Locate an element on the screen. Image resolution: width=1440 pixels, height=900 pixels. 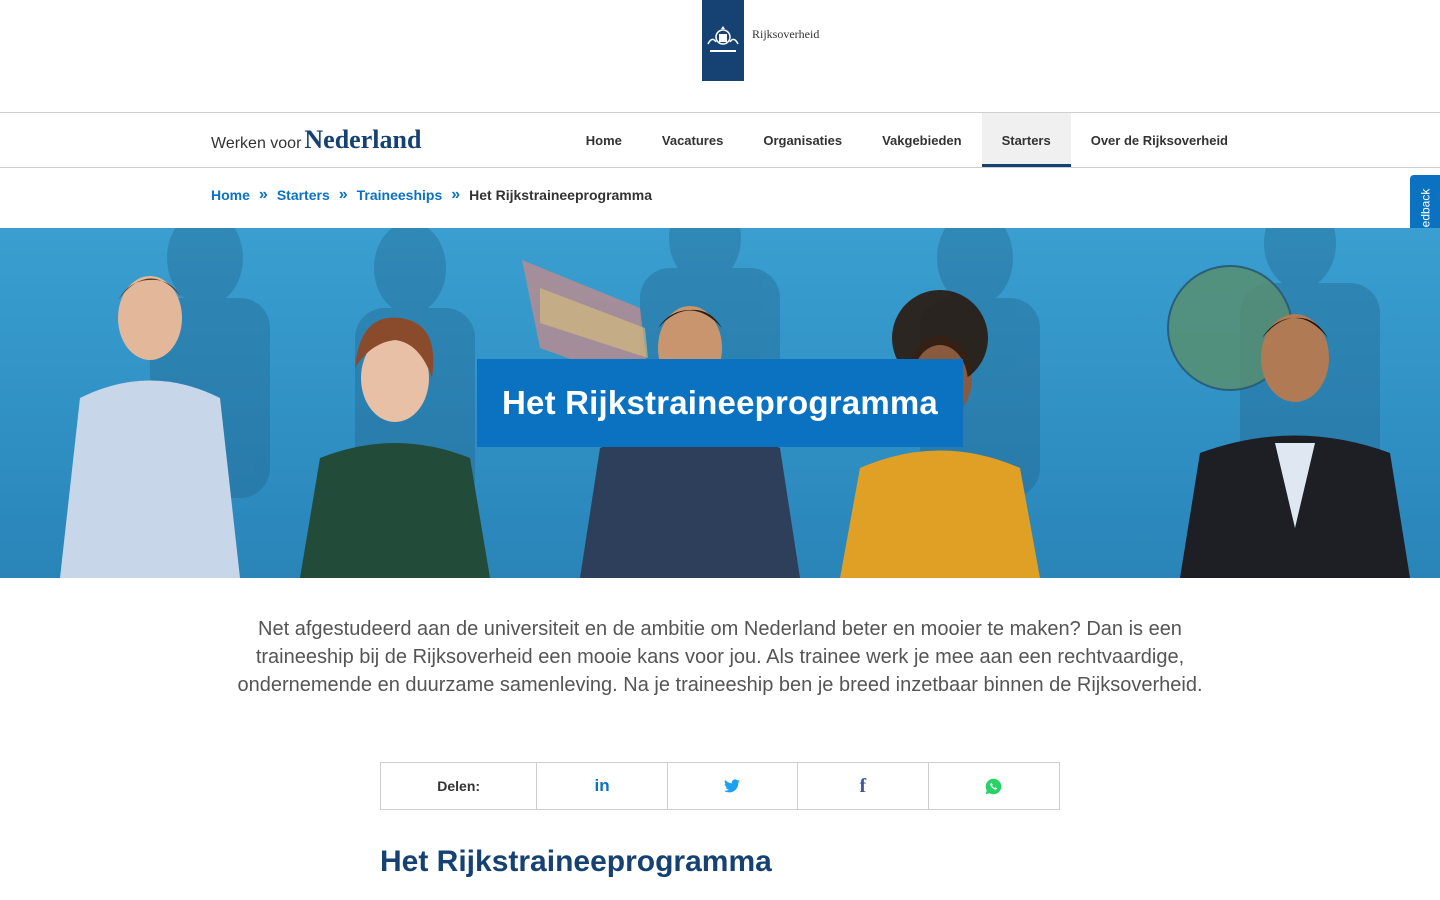
menu-item-vakgebieden: Vakgebieden is located at coordinates (921, 140).